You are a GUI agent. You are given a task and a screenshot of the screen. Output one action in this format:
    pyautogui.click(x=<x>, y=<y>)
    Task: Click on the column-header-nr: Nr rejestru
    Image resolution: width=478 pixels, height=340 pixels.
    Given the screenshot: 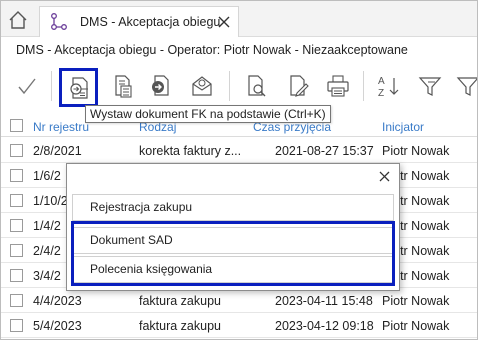 What is the action you would take?
    pyautogui.click(x=61, y=127)
    